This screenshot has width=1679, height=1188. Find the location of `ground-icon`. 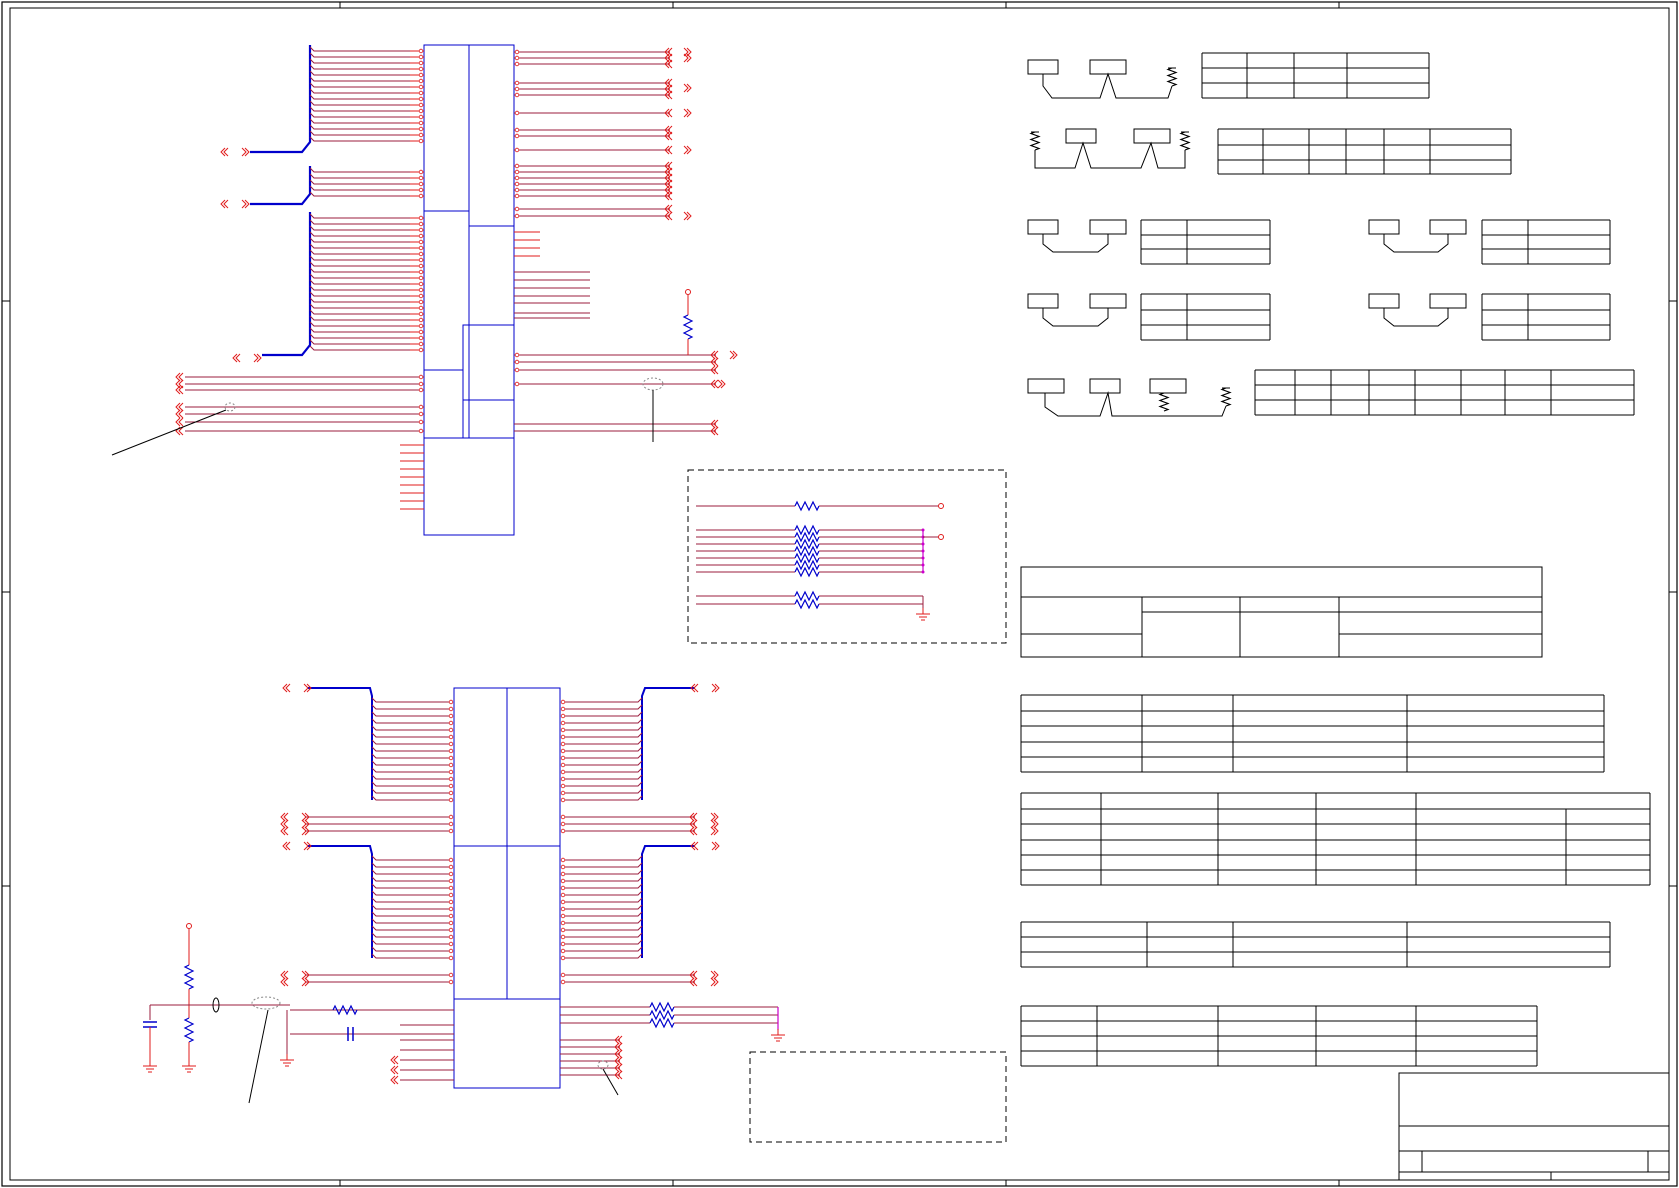

ground-icon is located at coordinates (189, 1066).